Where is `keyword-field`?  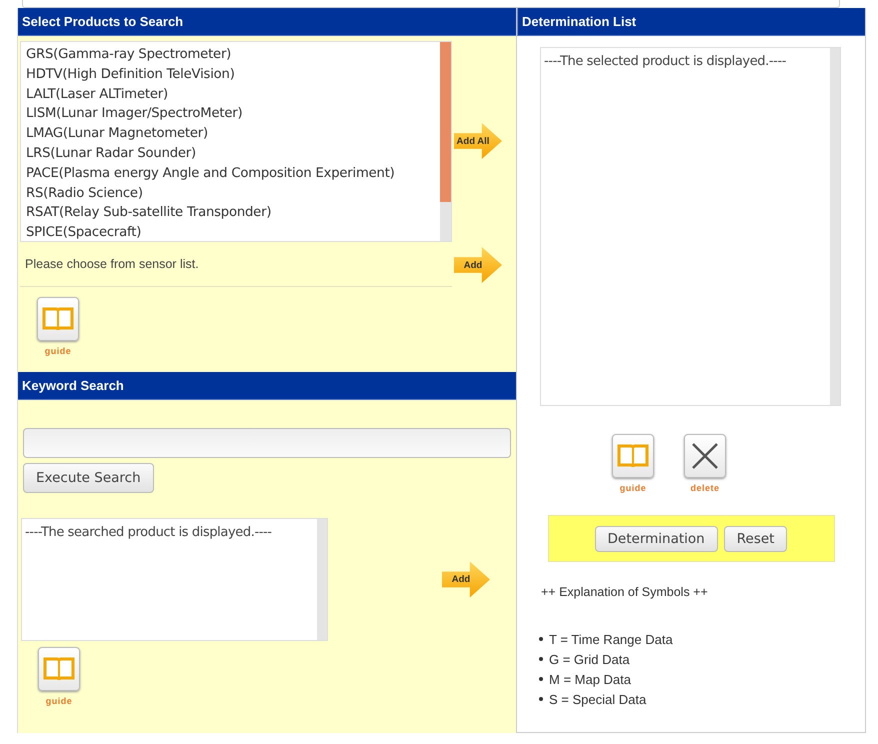
keyword-field is located at coordinates (267, 443).